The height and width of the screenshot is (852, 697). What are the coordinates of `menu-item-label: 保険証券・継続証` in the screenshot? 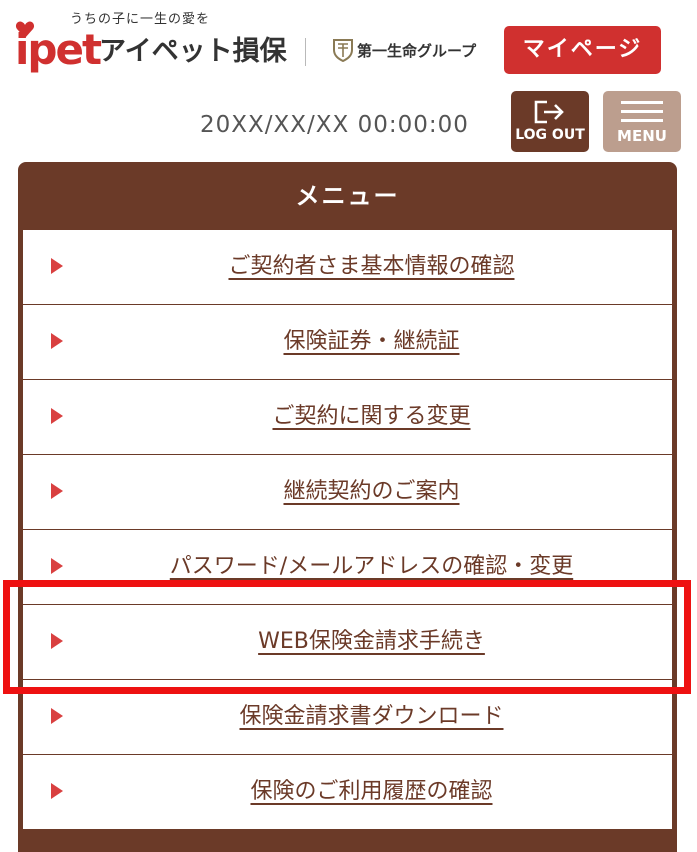 It's located at (371, 342).